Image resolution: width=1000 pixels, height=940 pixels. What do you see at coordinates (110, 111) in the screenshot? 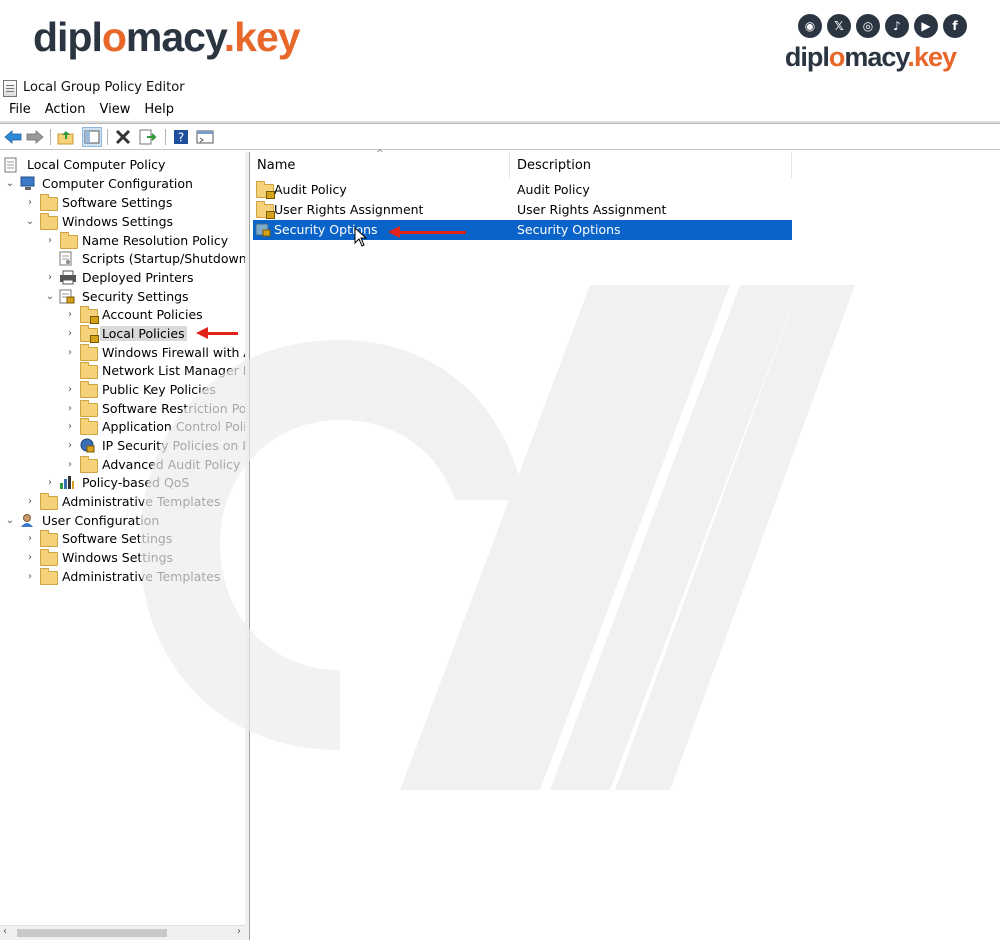
I see `menu-view: View` at bounding box center [110, 111].